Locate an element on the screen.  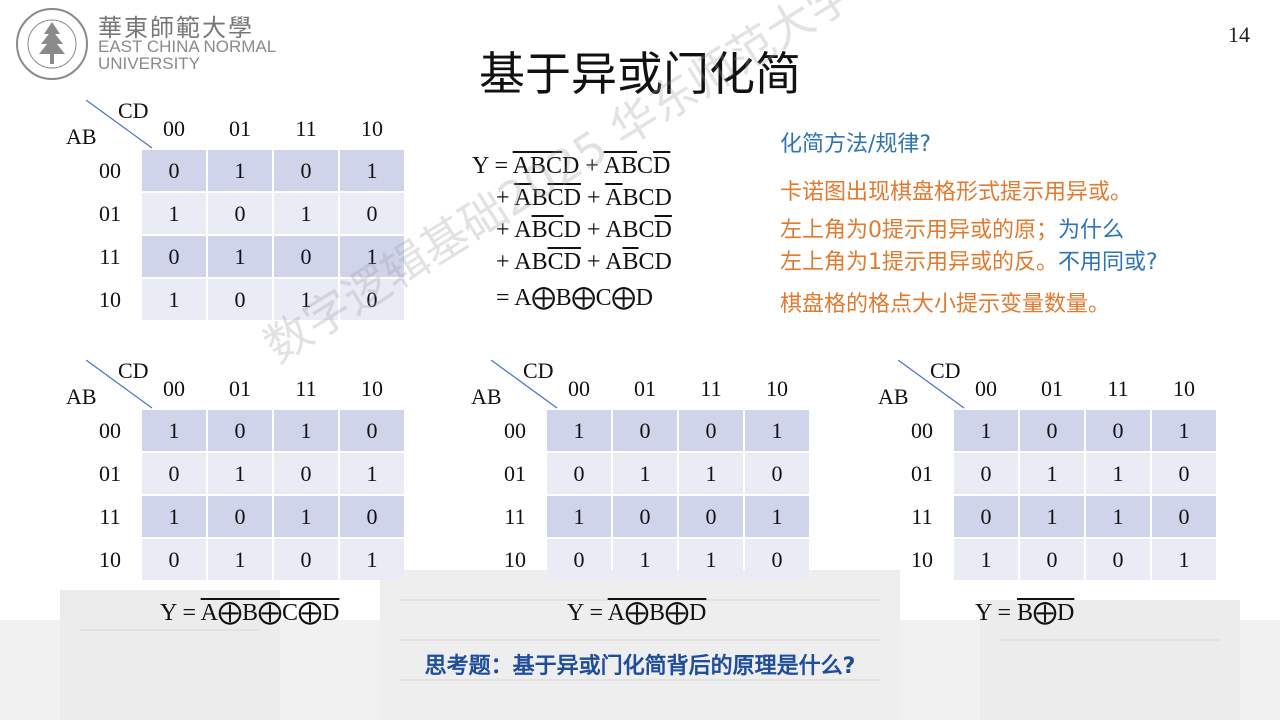
note-line-3-xnor: 不用同或? is located at coordinates (1108, 262).